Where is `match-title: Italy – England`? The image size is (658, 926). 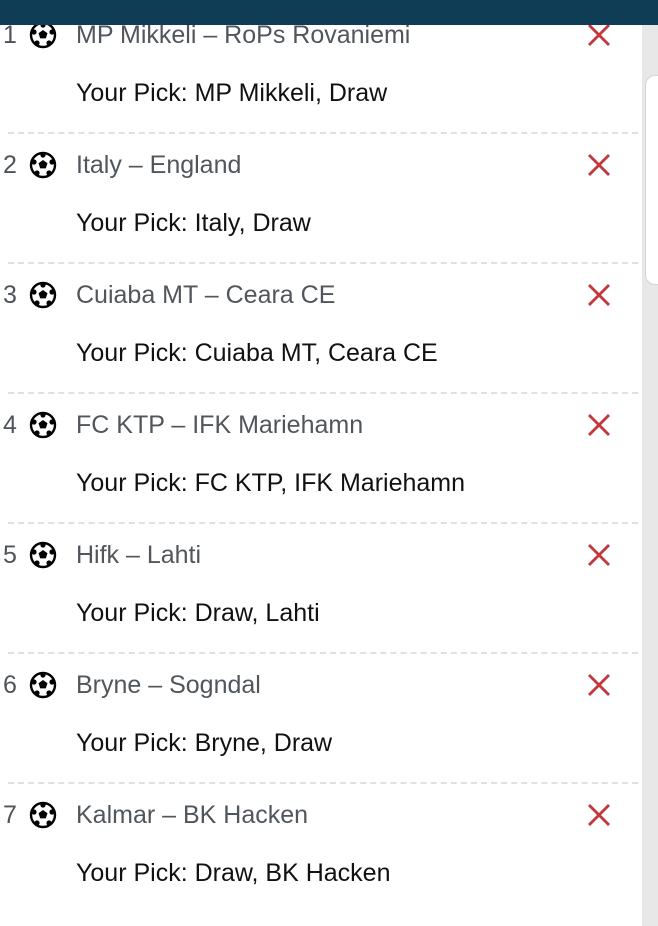
match-title: Italy – England is located at coordinates (159, 165).